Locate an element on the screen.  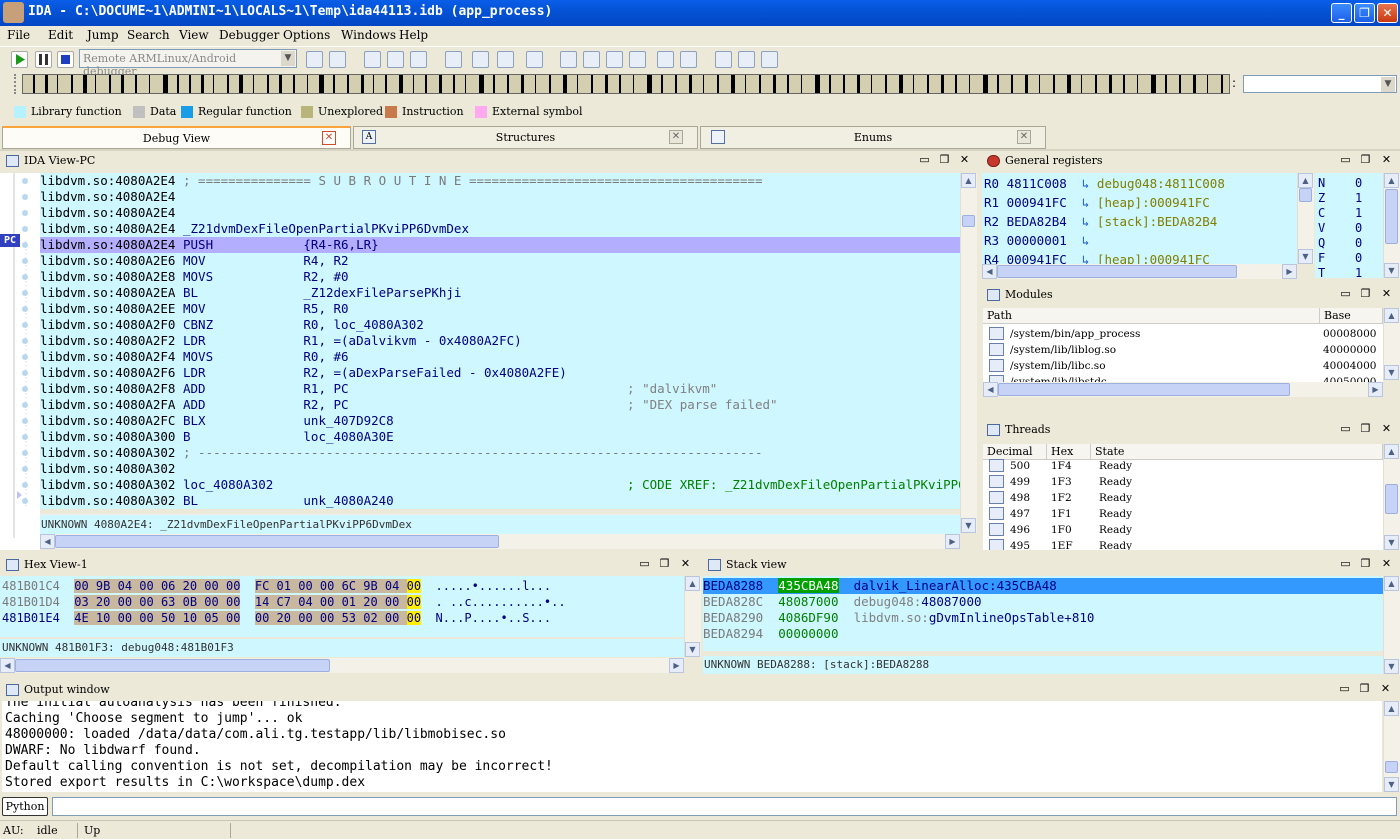
menu-search: Search is located at coordinates (148, 35).